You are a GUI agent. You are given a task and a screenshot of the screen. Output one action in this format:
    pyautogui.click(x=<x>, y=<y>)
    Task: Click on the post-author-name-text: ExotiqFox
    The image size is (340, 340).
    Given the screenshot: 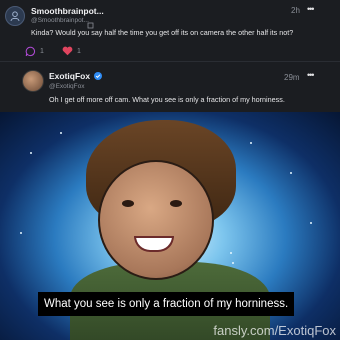 What is the action you would take?
    pyautogui.click(x=70, y=76)
    